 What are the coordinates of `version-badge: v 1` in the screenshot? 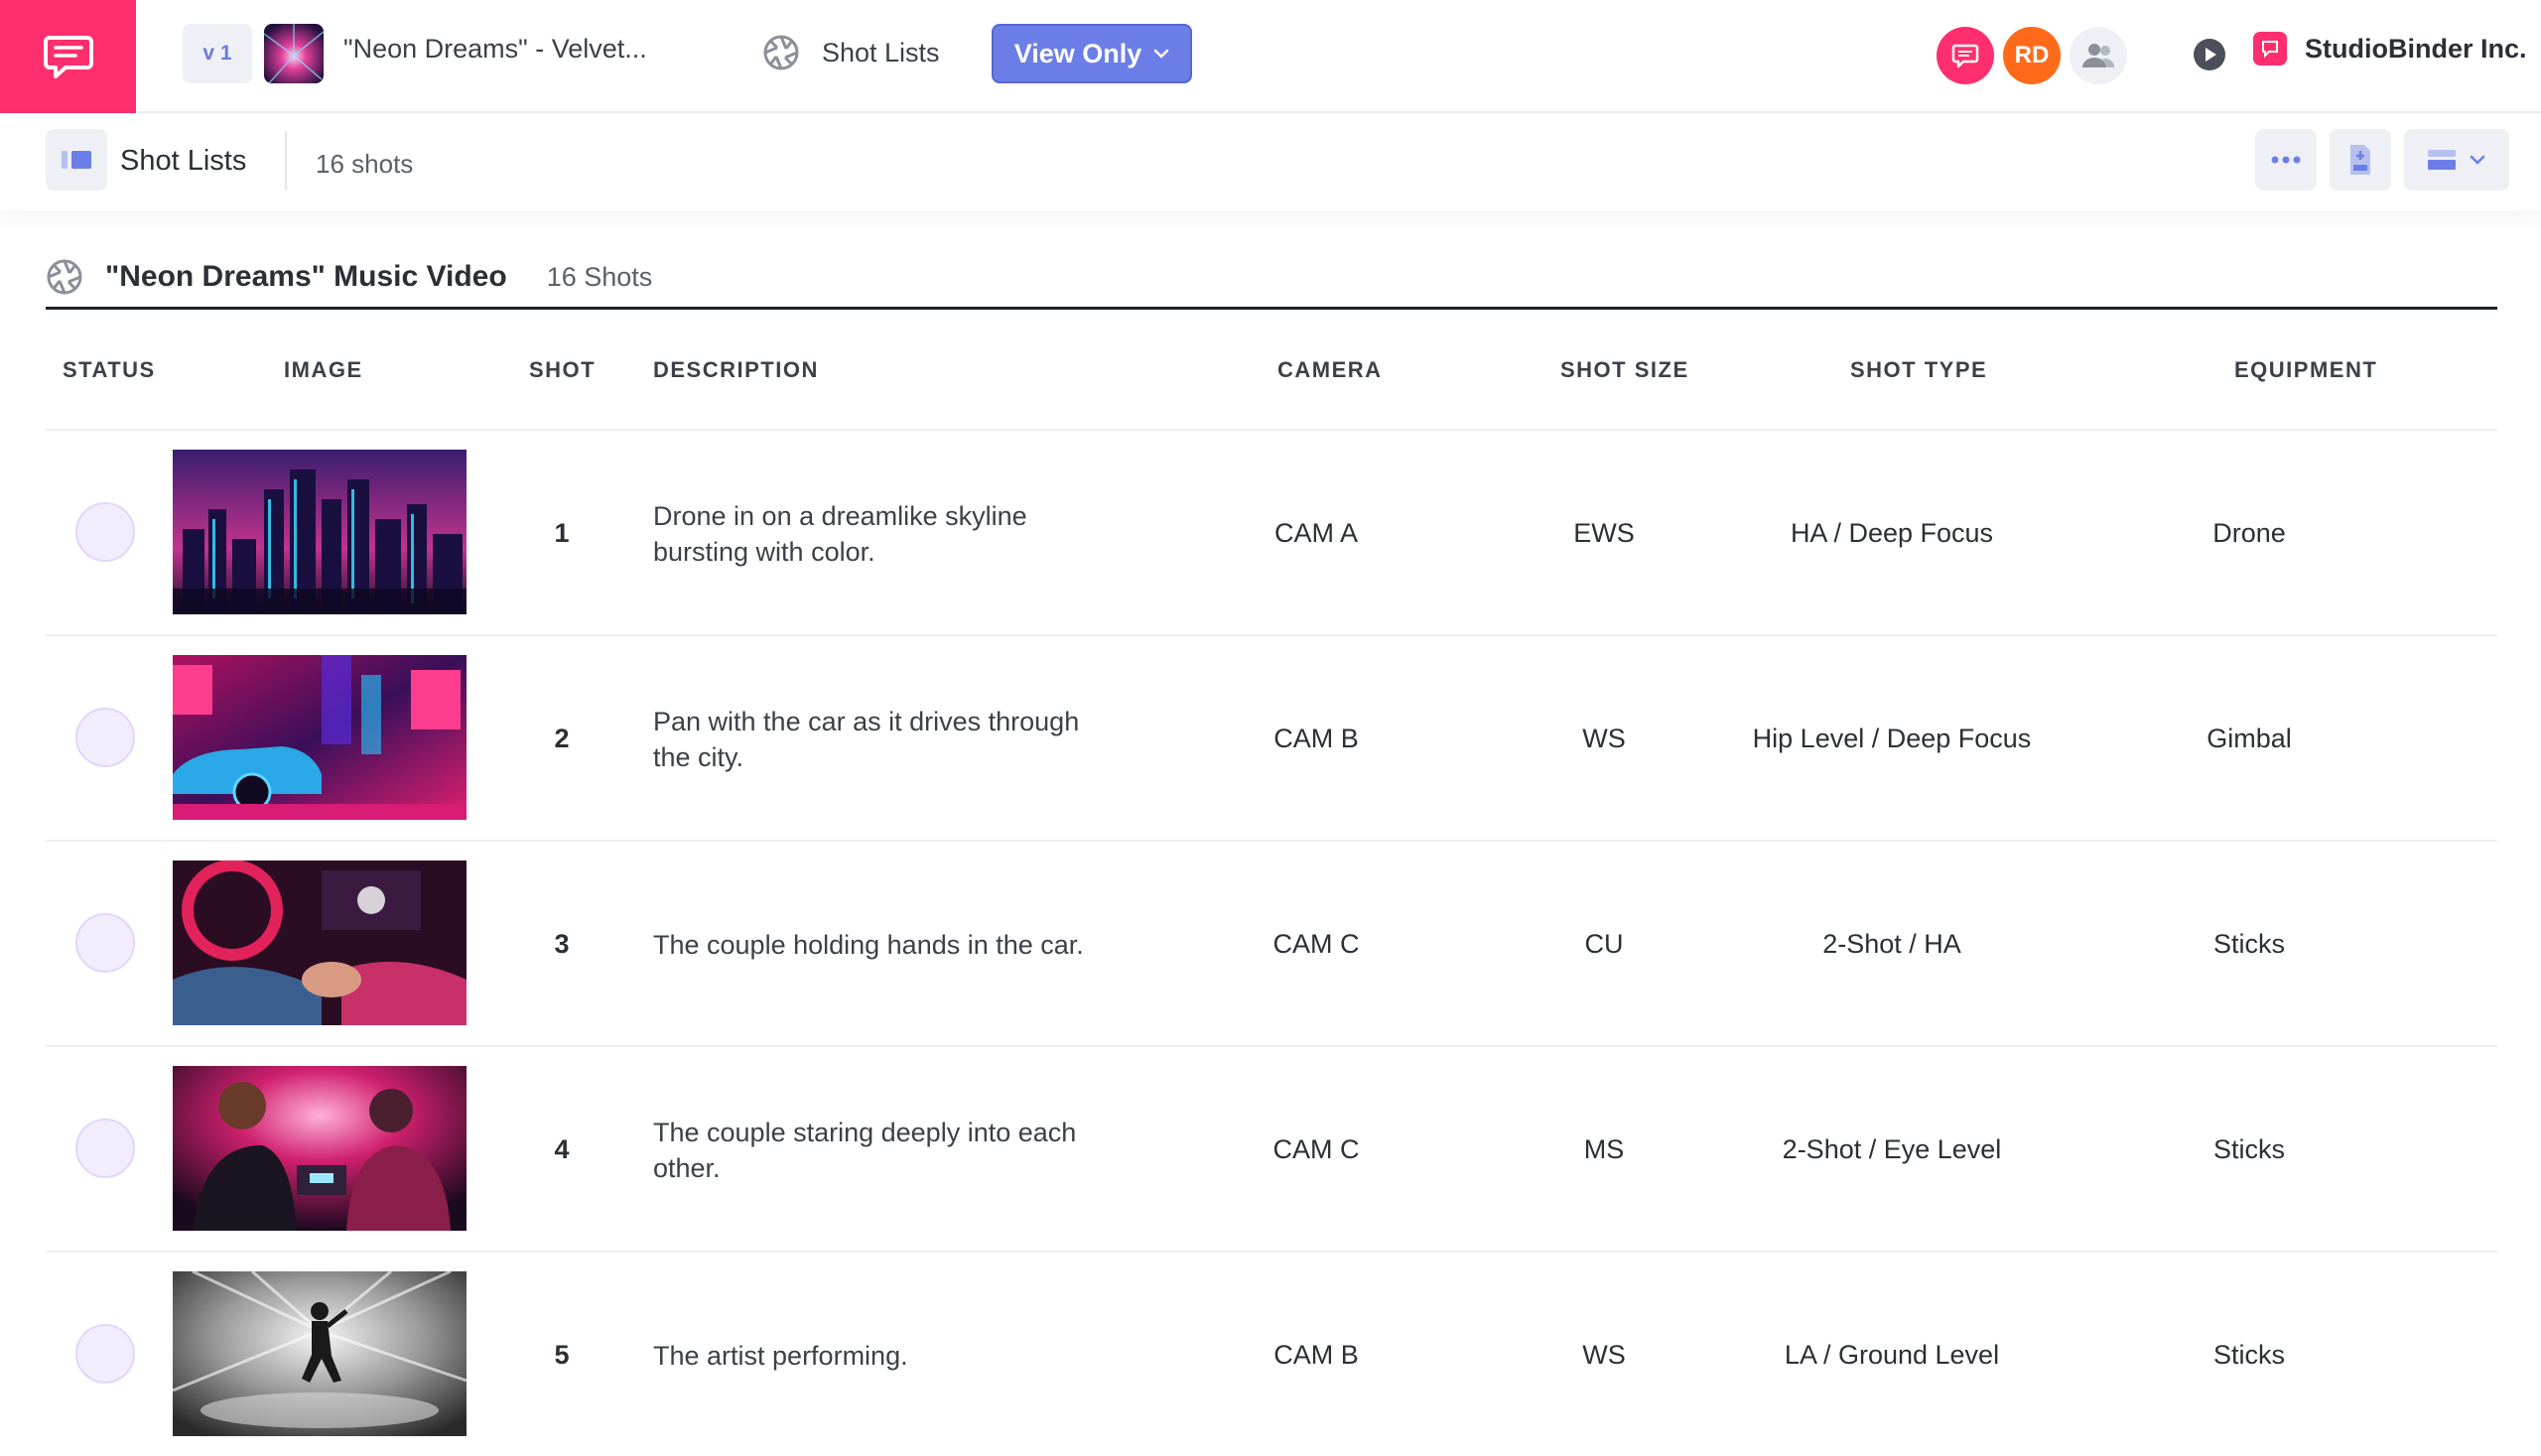 It's located at (218, 53).